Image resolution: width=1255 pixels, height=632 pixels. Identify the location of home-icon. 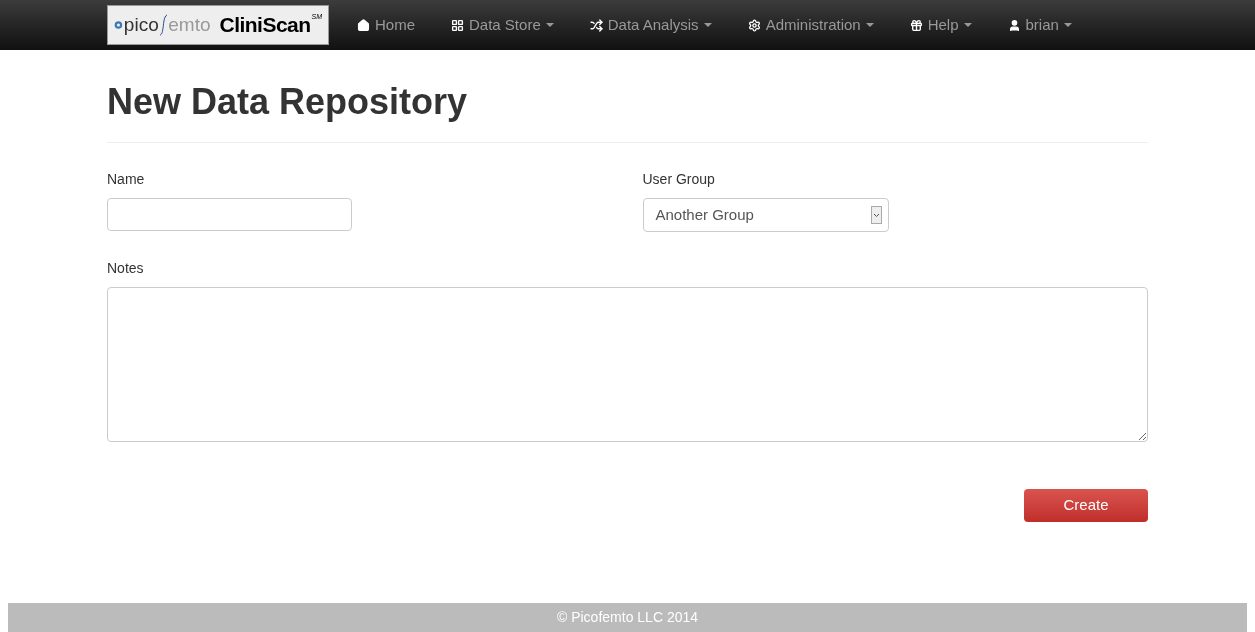
(363, 25).